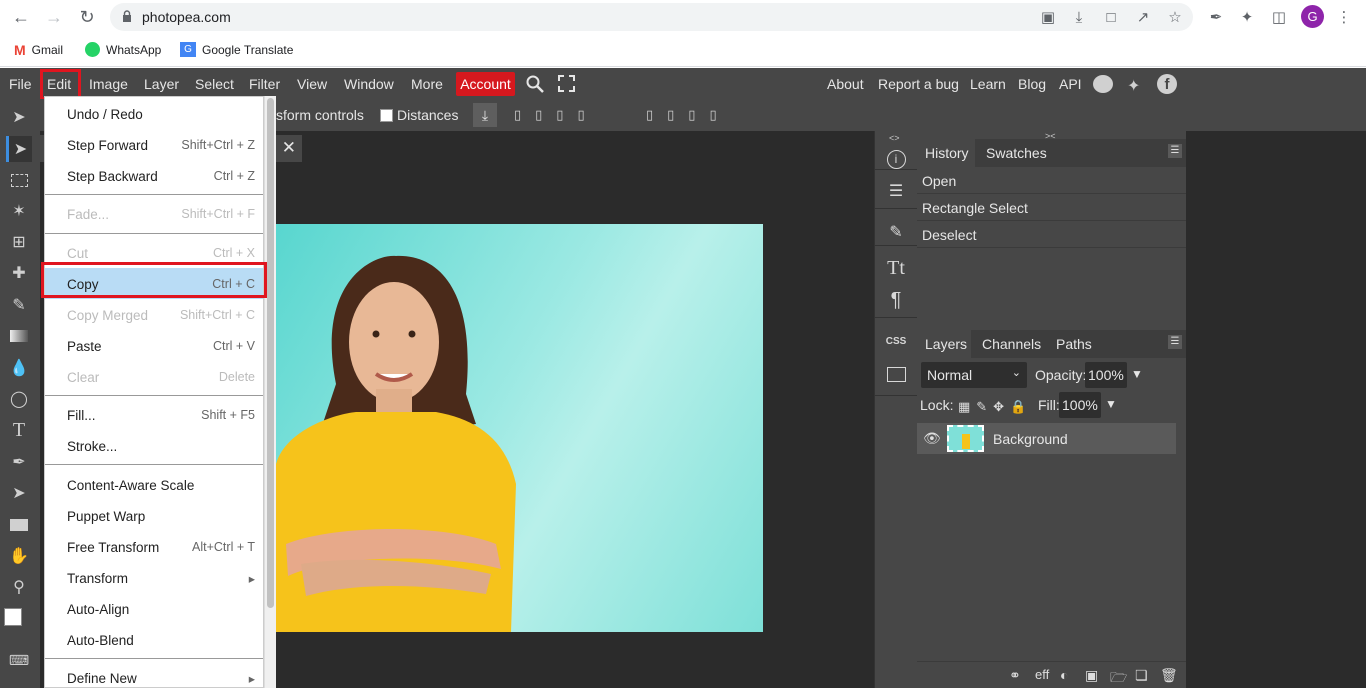 The image size is (1366, 691). Describe the element at coordinates (19, 399) in the screenshot. I see `dodge-tool-icon: ◯` at that location.